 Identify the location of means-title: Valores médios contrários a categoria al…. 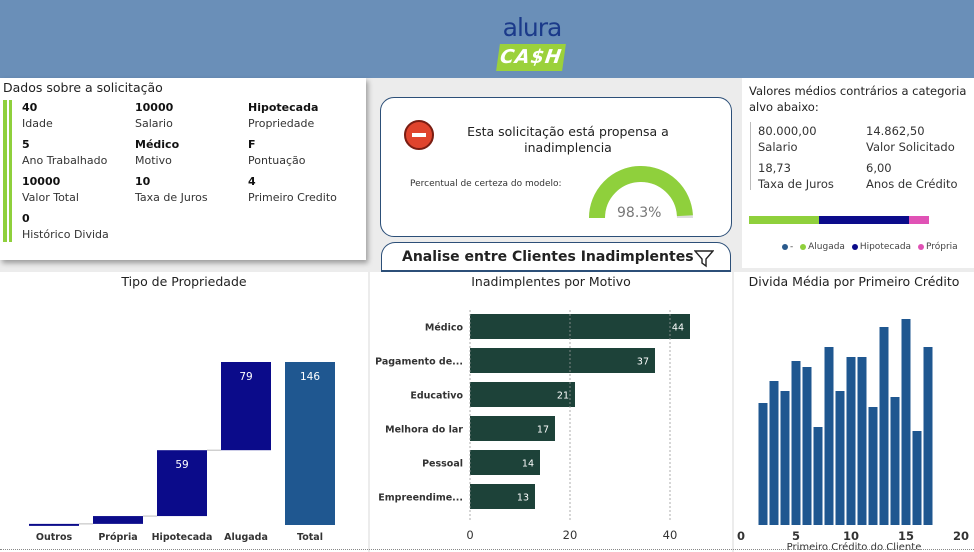
(858, 99).